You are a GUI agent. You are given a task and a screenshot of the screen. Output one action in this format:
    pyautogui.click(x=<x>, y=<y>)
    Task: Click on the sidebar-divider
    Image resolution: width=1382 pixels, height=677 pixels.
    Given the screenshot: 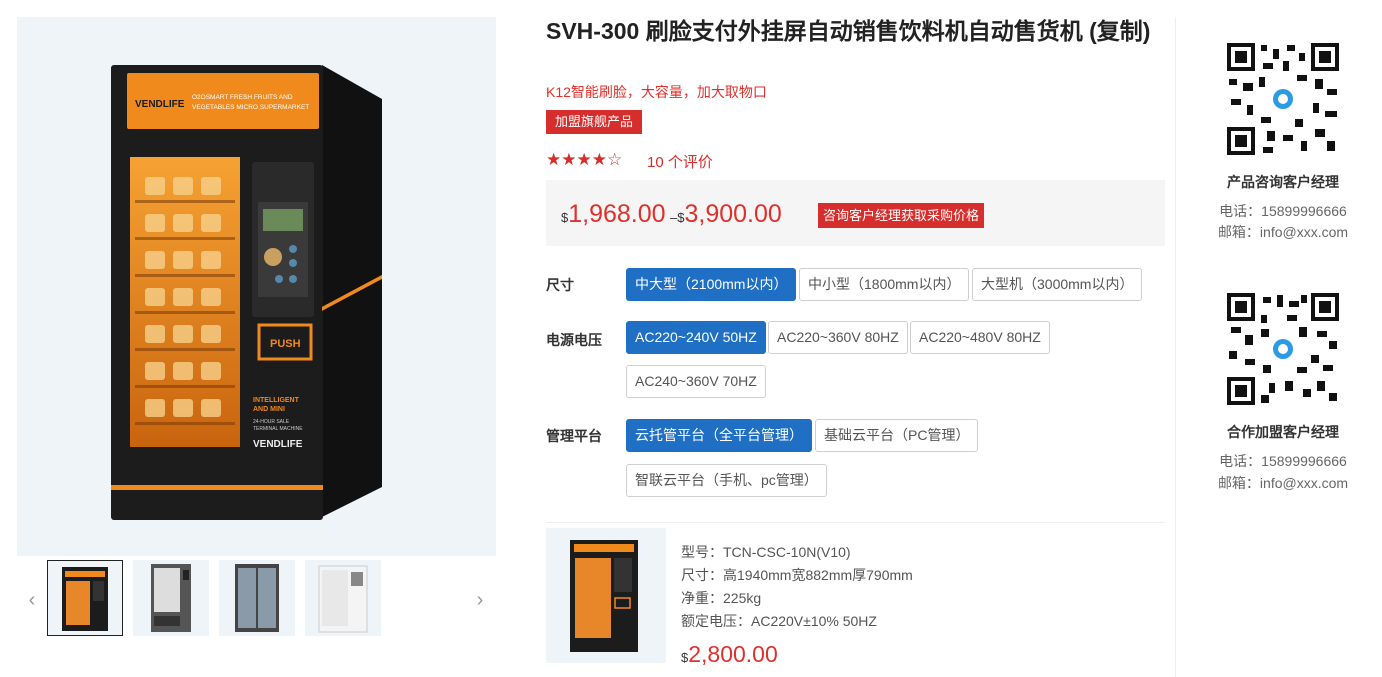 What is the action you would take?
    pyautogui.click(x=1175, y=347)
    